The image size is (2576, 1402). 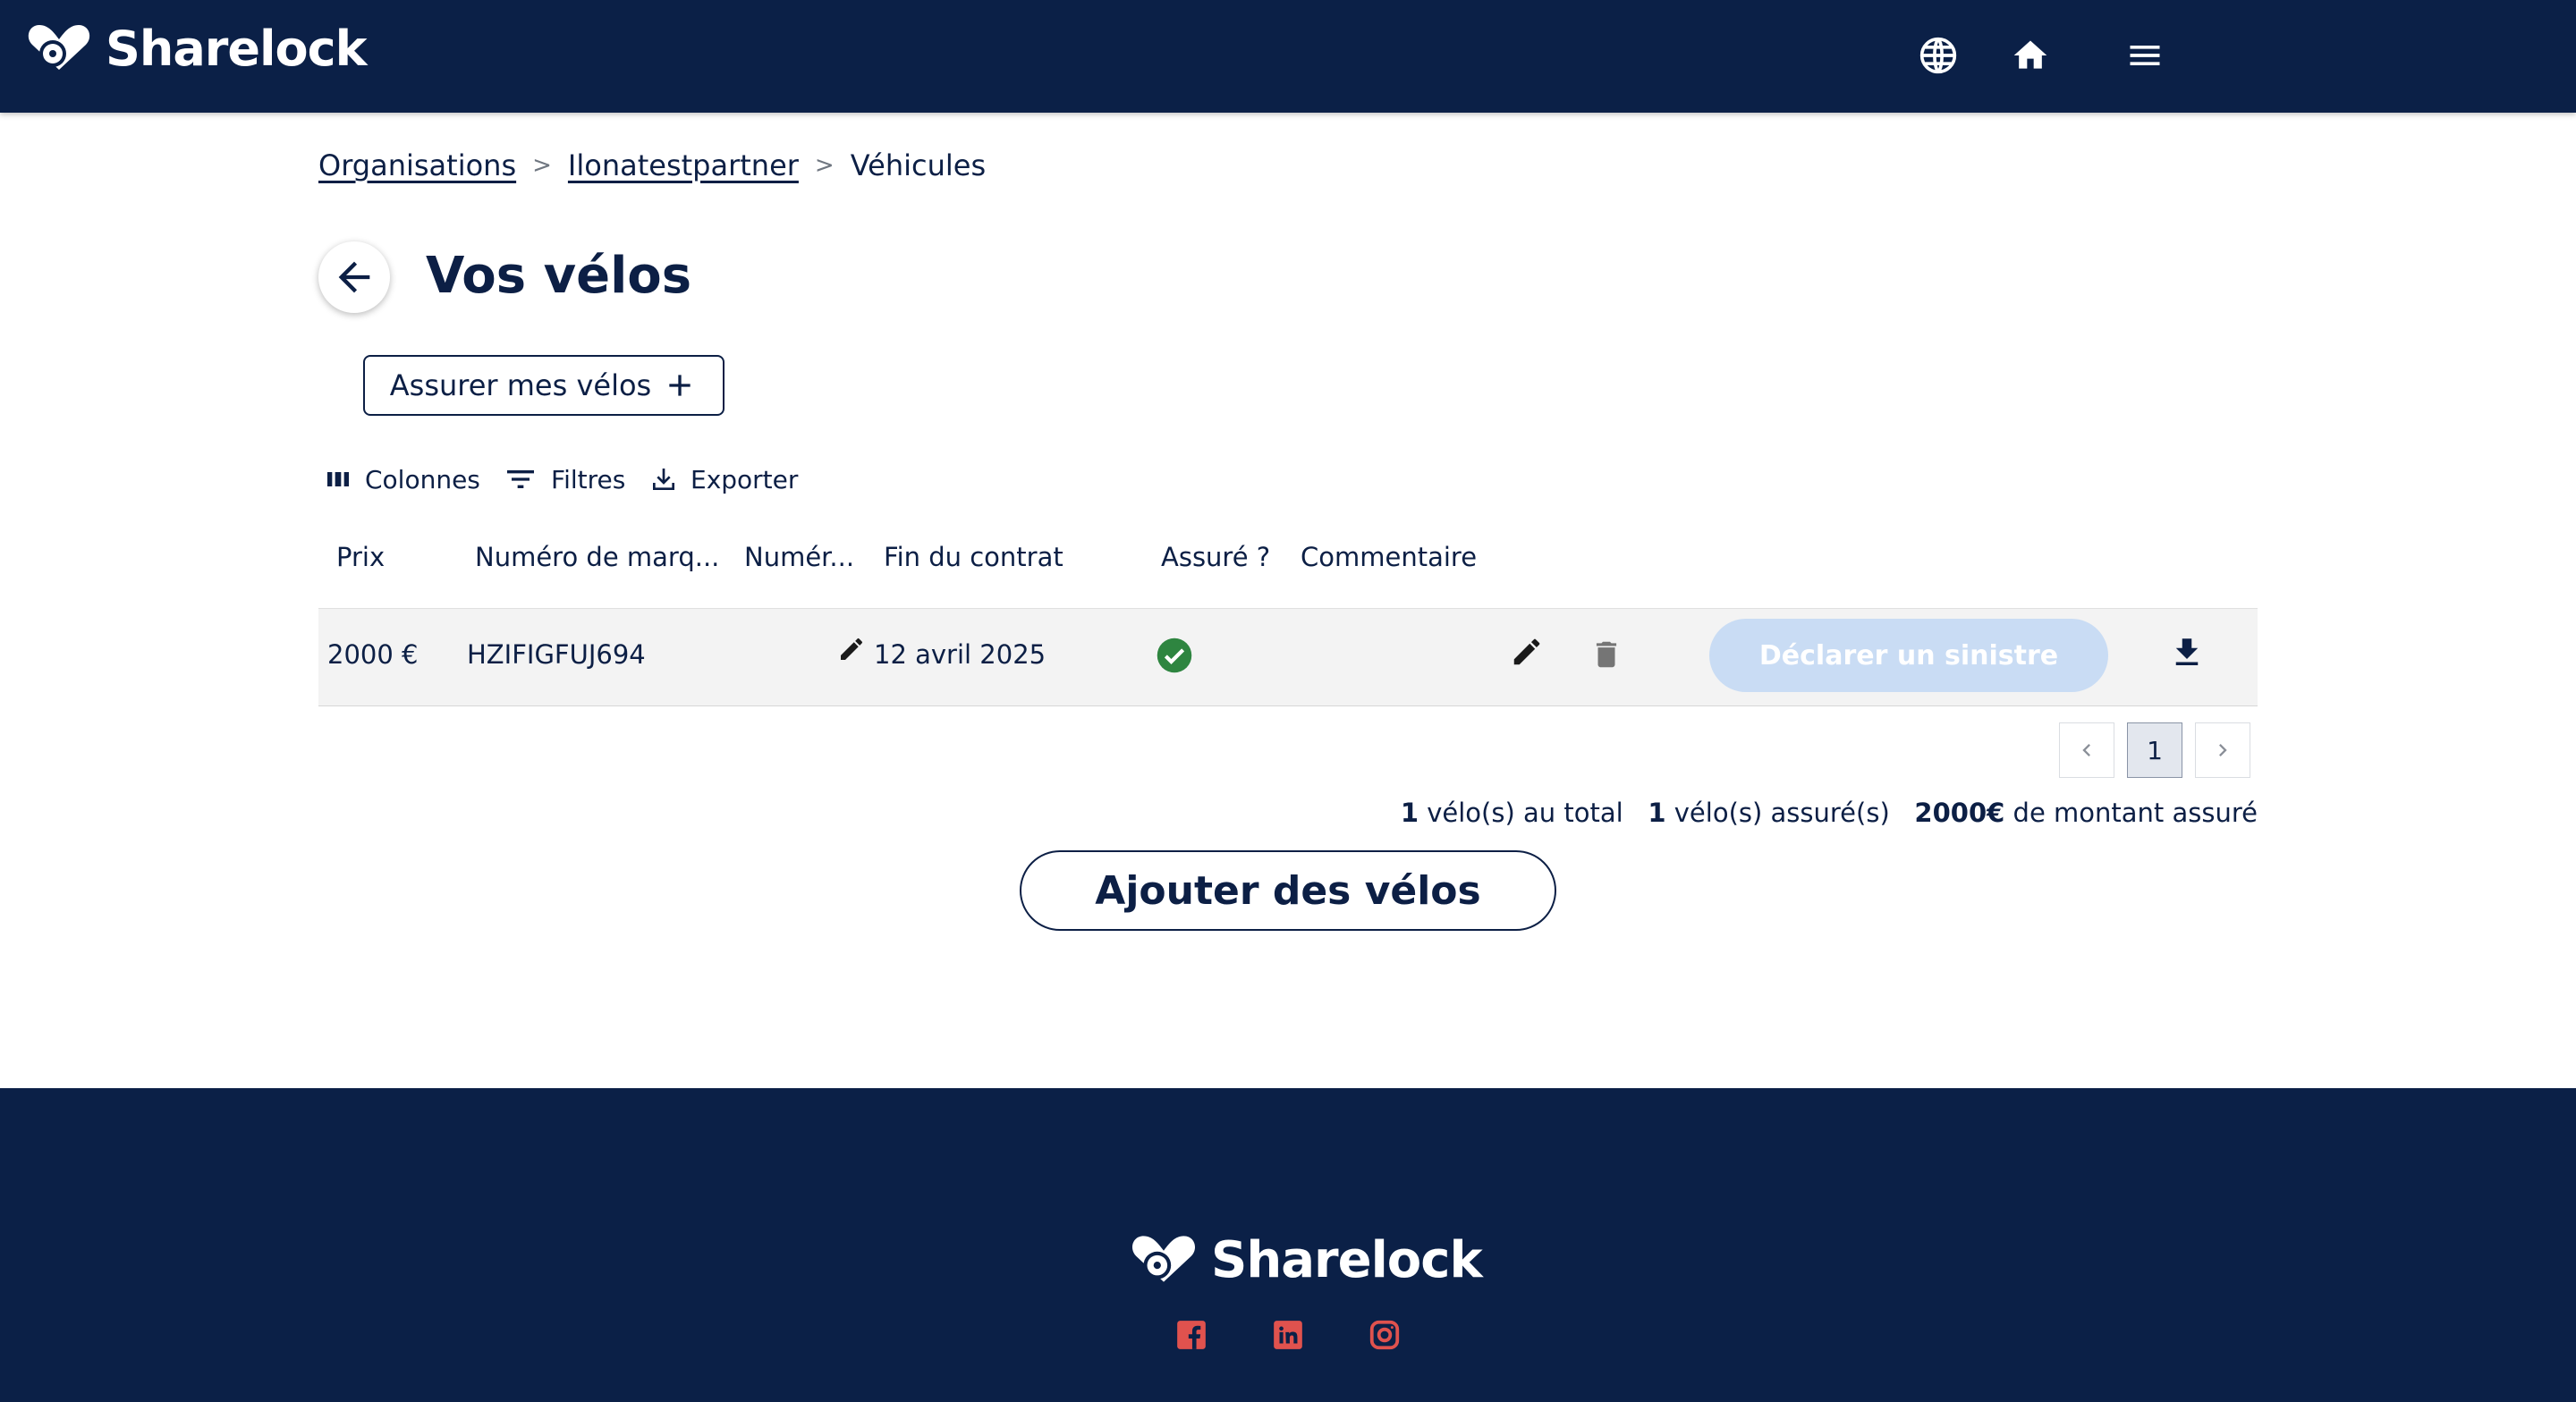 What do you see at coordinates (973, 557) in the screenshot?
I see `column-header-contract-end: Fin du contrat` at bounding box center [973, 557].